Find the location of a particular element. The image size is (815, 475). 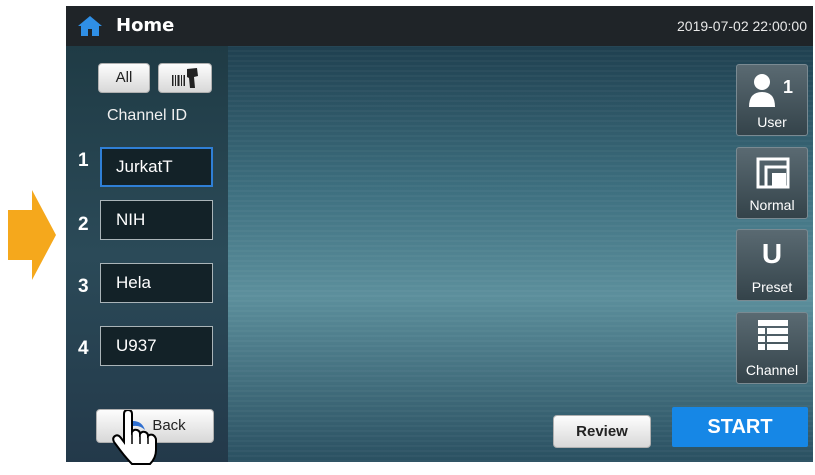

preset-button: U Preset is located at coordinates (772, 265).